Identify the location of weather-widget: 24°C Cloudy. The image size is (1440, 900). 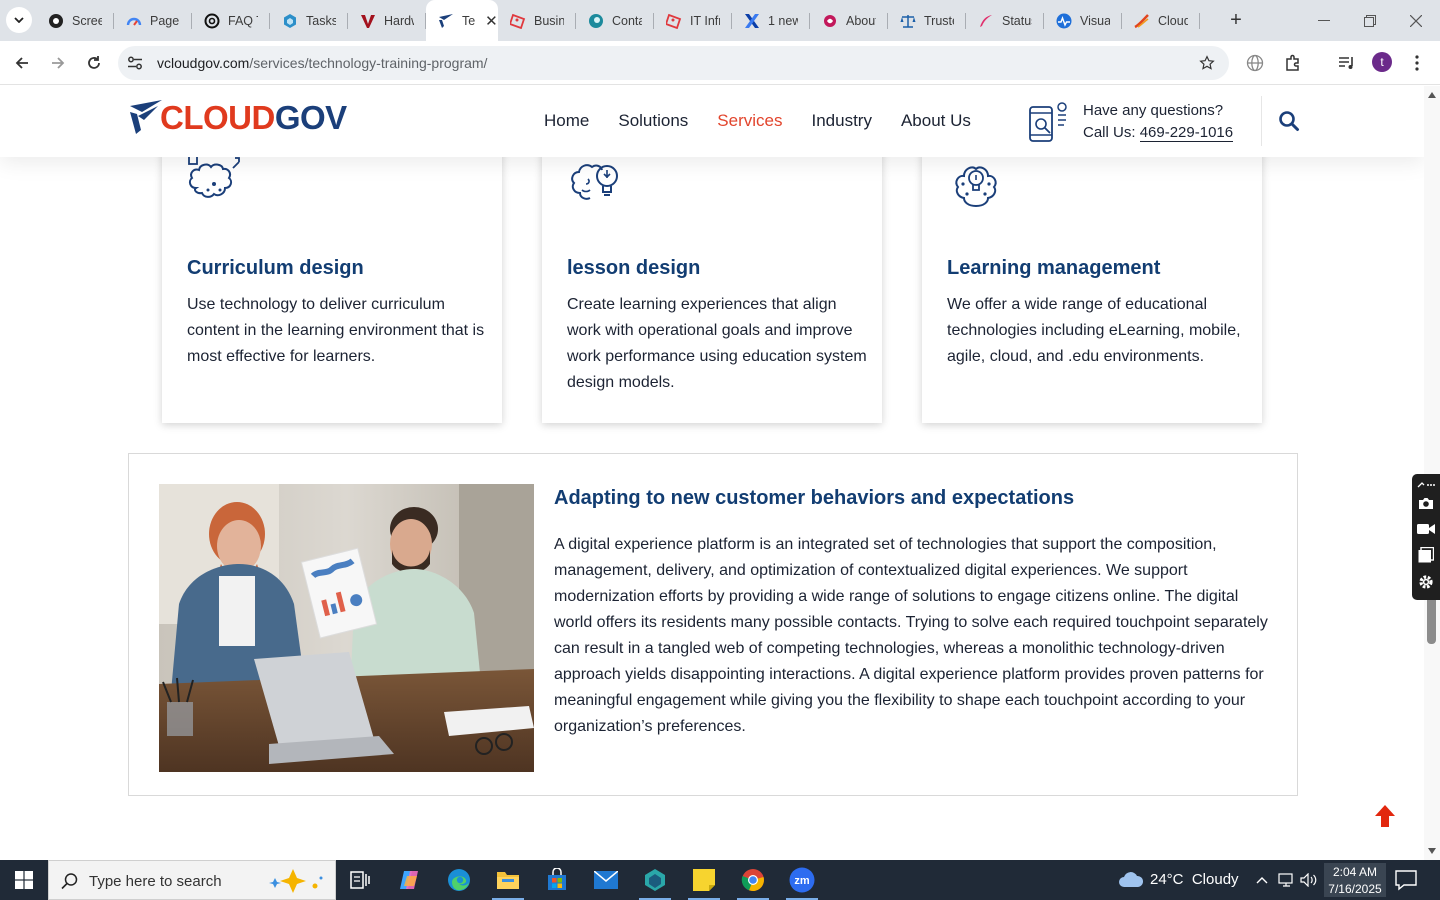
(1178, 879).